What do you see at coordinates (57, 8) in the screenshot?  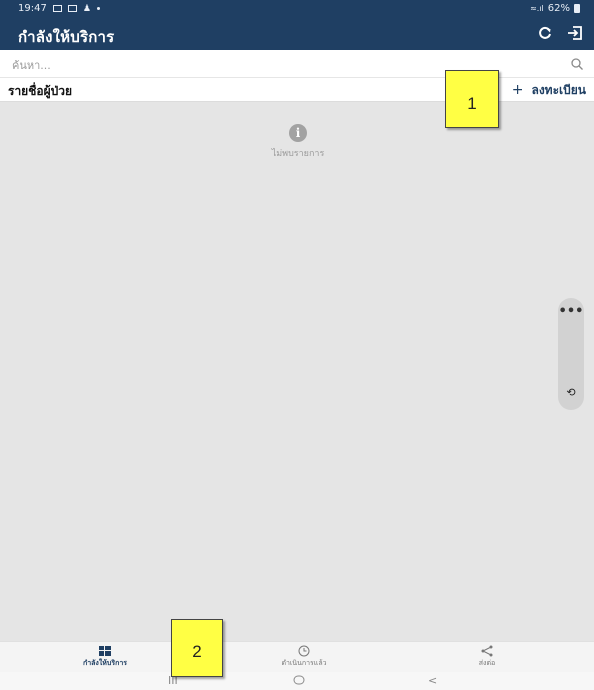 I see `gallery-notification-icon` at bounding box center [57, 8].